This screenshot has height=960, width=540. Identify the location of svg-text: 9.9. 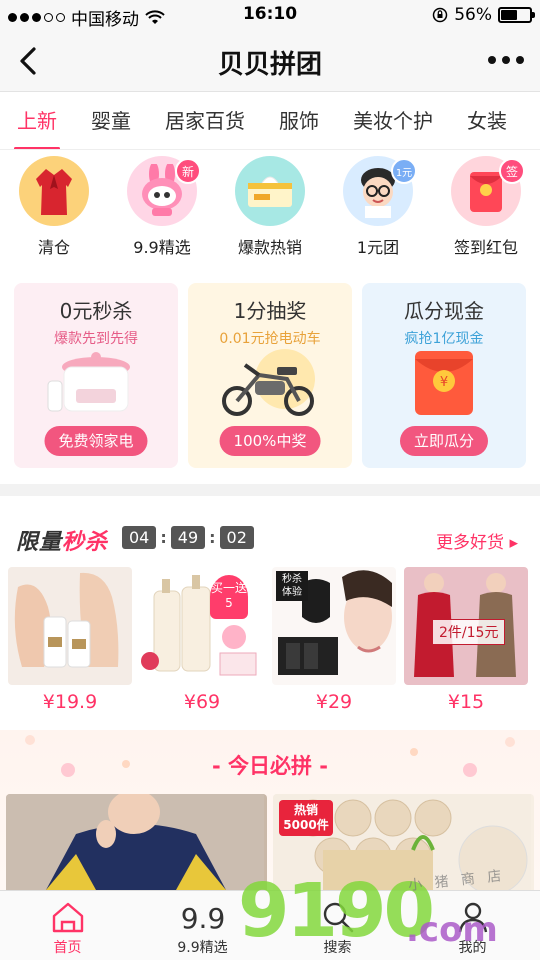
(203, 918).